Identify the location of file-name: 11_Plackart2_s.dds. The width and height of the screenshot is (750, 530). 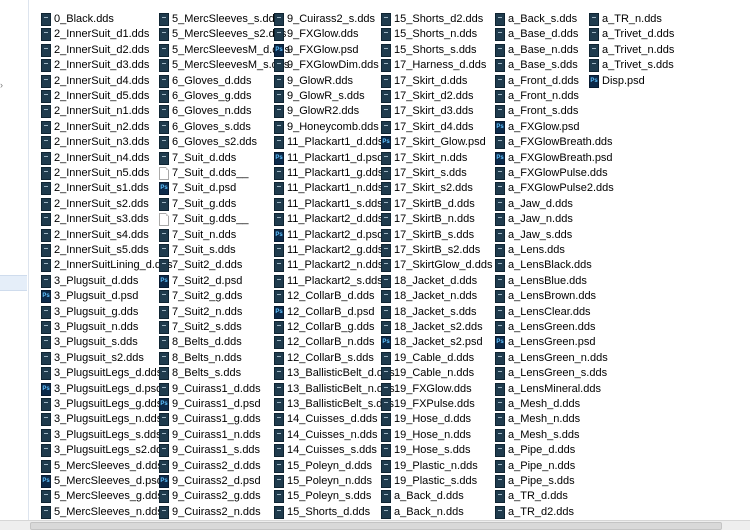
(335, 280).